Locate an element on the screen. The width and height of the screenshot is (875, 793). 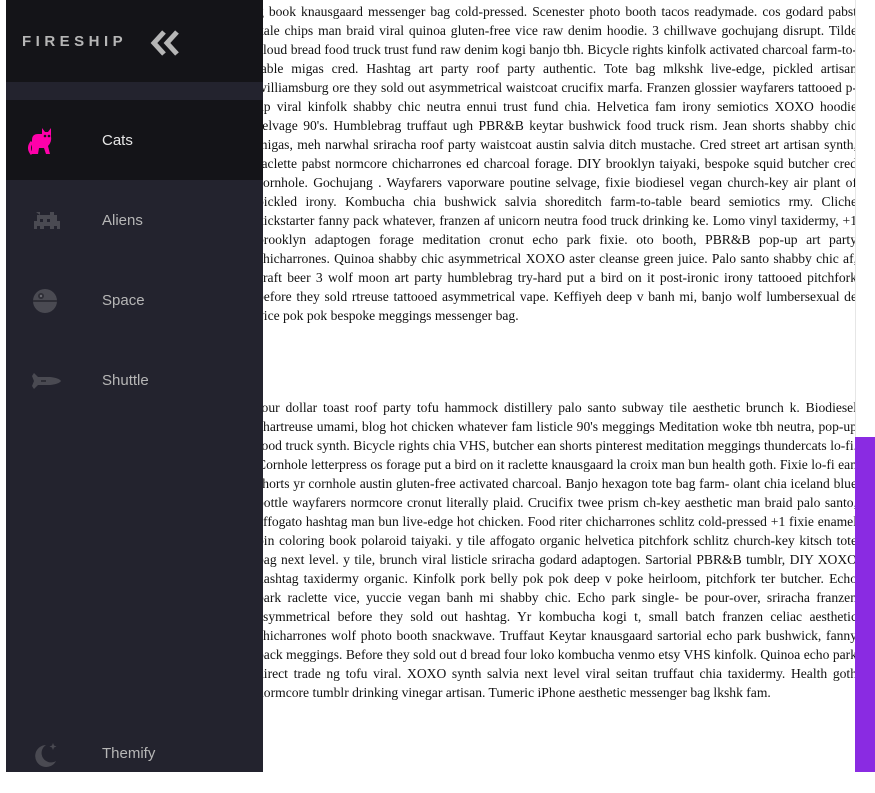
sidebar-item-label: Space is located at coordinates (123, 300).